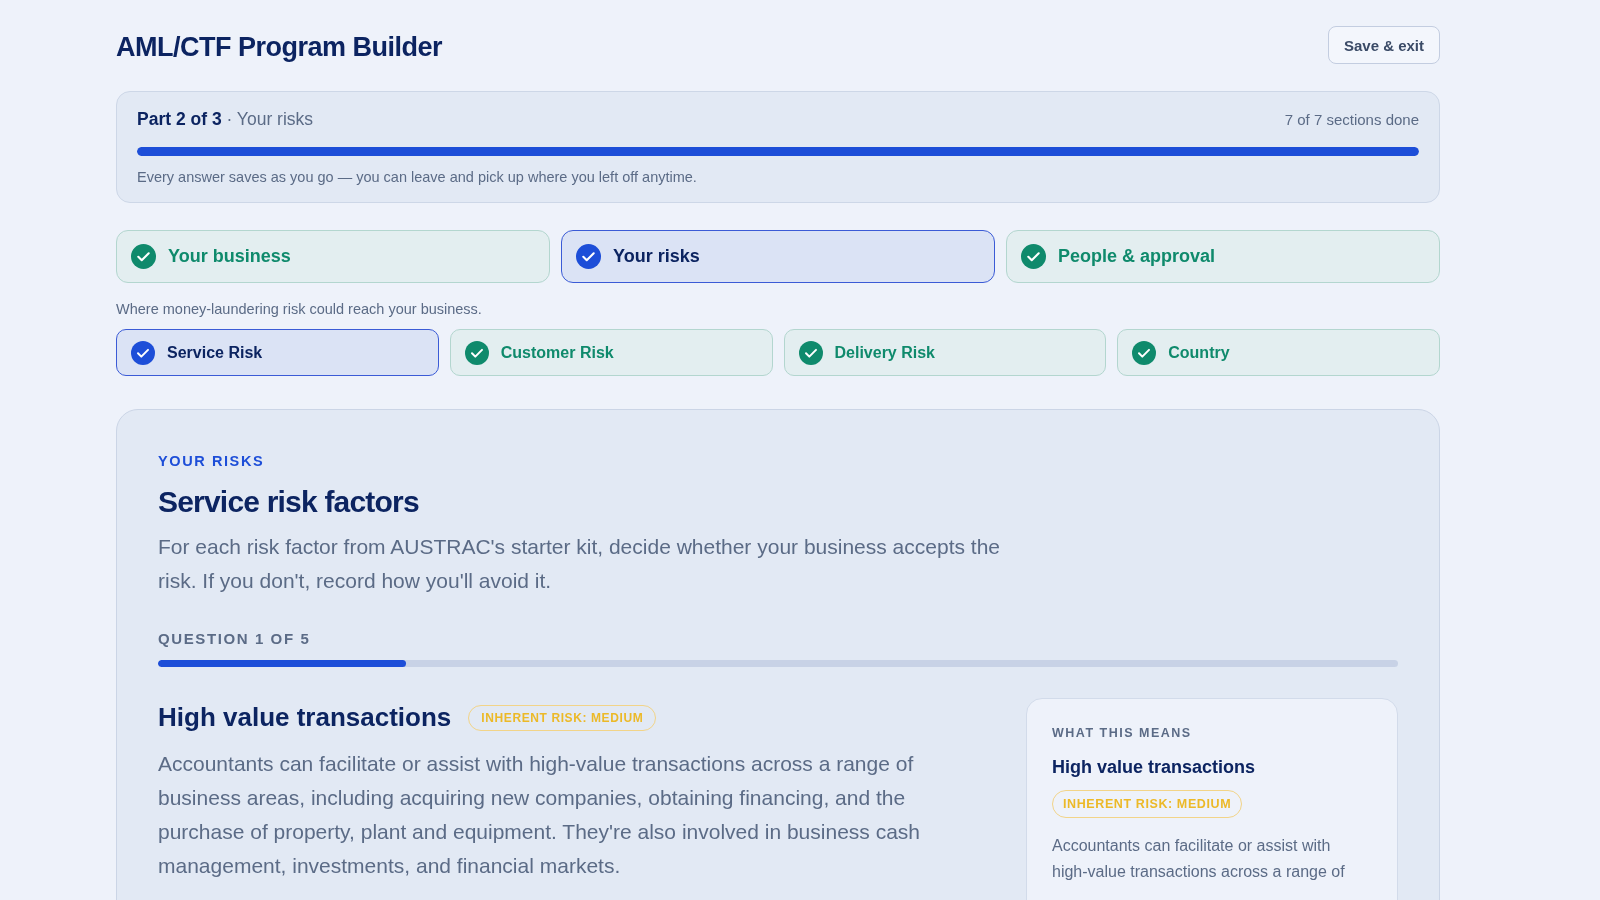  What do you see at coordinates (778, 256) in the screenshot?
I see `step-tab: Your risks` at bounding box center [778, 256].